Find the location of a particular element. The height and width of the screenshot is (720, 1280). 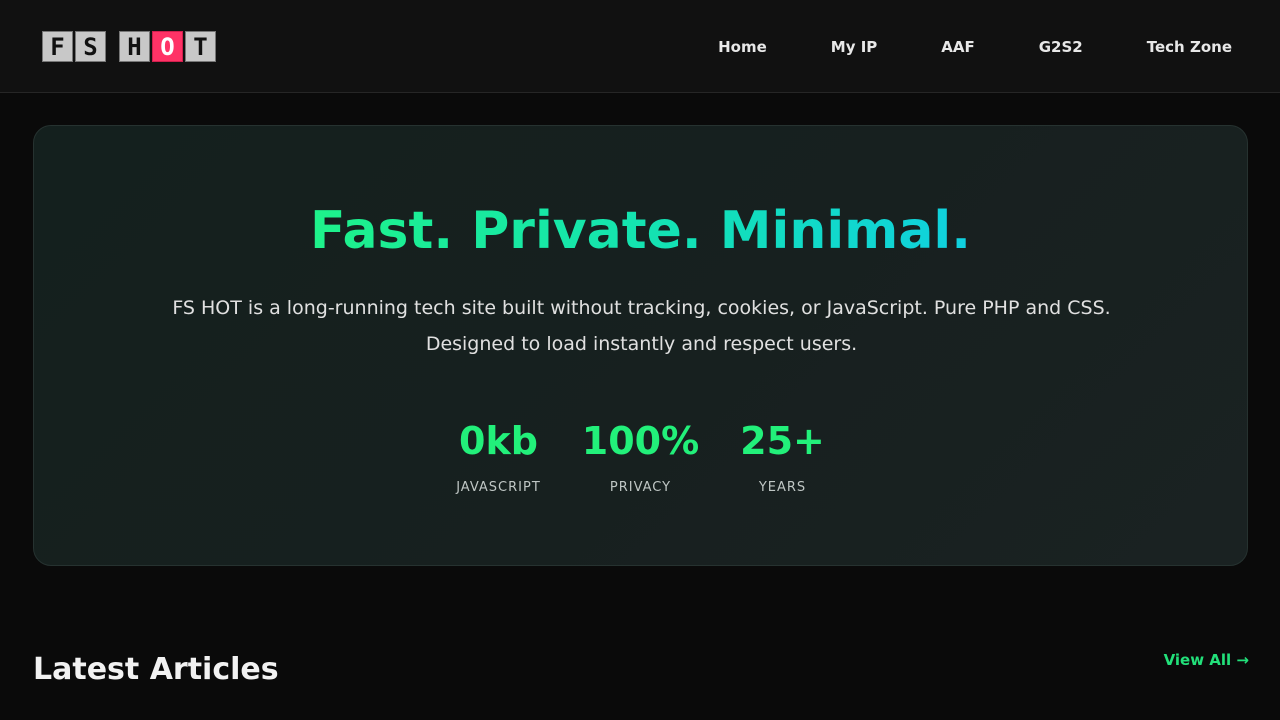

site-logo: F S H O T is located at coordinates (130, 46).